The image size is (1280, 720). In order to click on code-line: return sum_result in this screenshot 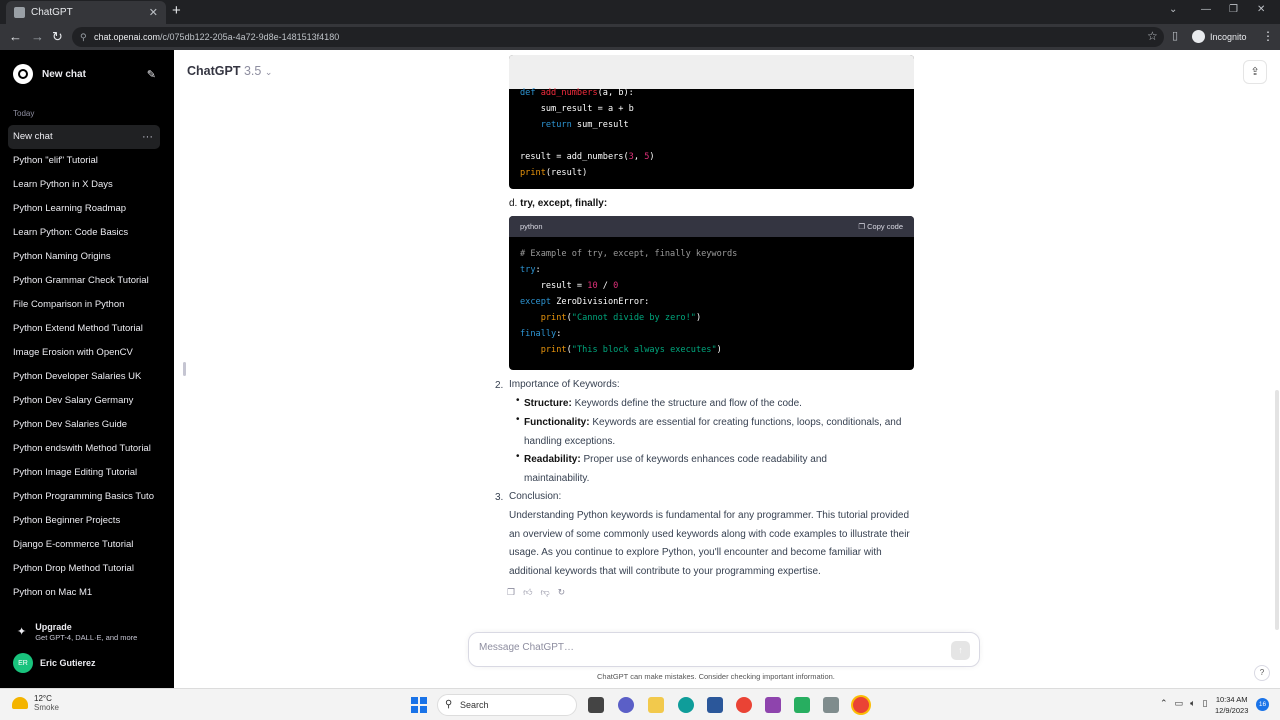, I will do `click(711, 125)`.